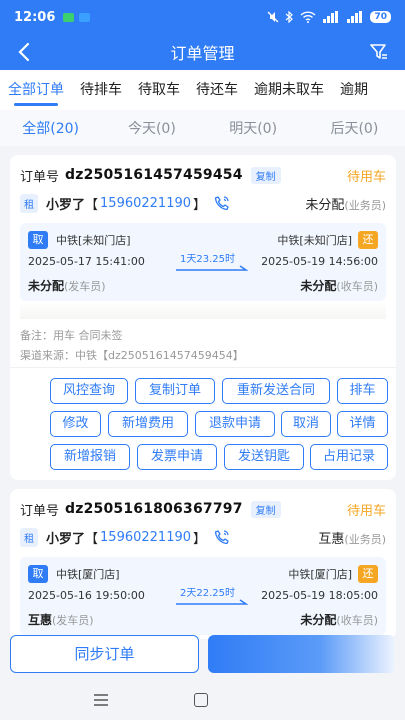  I want to click on add-fee-button: 新增费用, so click(148, 424).